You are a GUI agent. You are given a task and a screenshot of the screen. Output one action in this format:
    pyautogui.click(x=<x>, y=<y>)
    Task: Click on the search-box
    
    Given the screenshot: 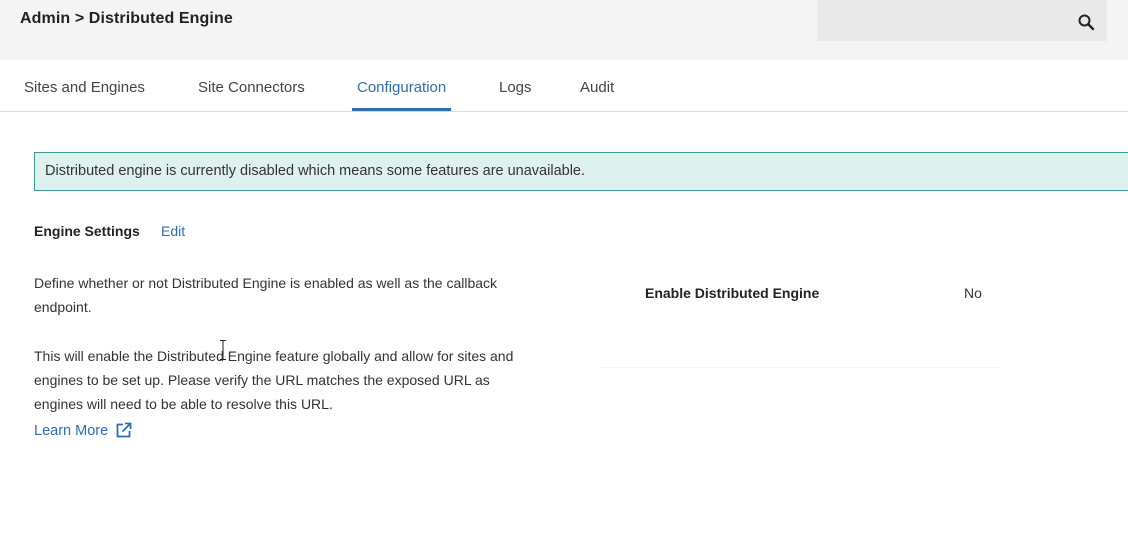 What is the action you would take?
    pyautogui.click(x=962, y=20)
    